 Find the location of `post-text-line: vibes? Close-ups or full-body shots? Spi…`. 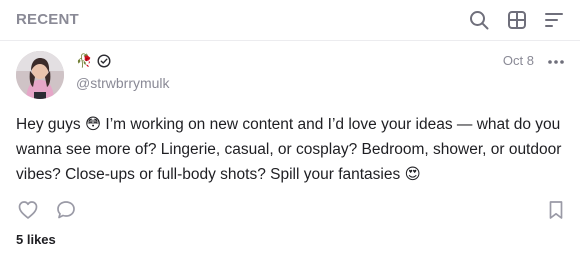

post-text-line: vibes? Close-ups or full-body shots? Spi… is located at coordinates (218, 174).